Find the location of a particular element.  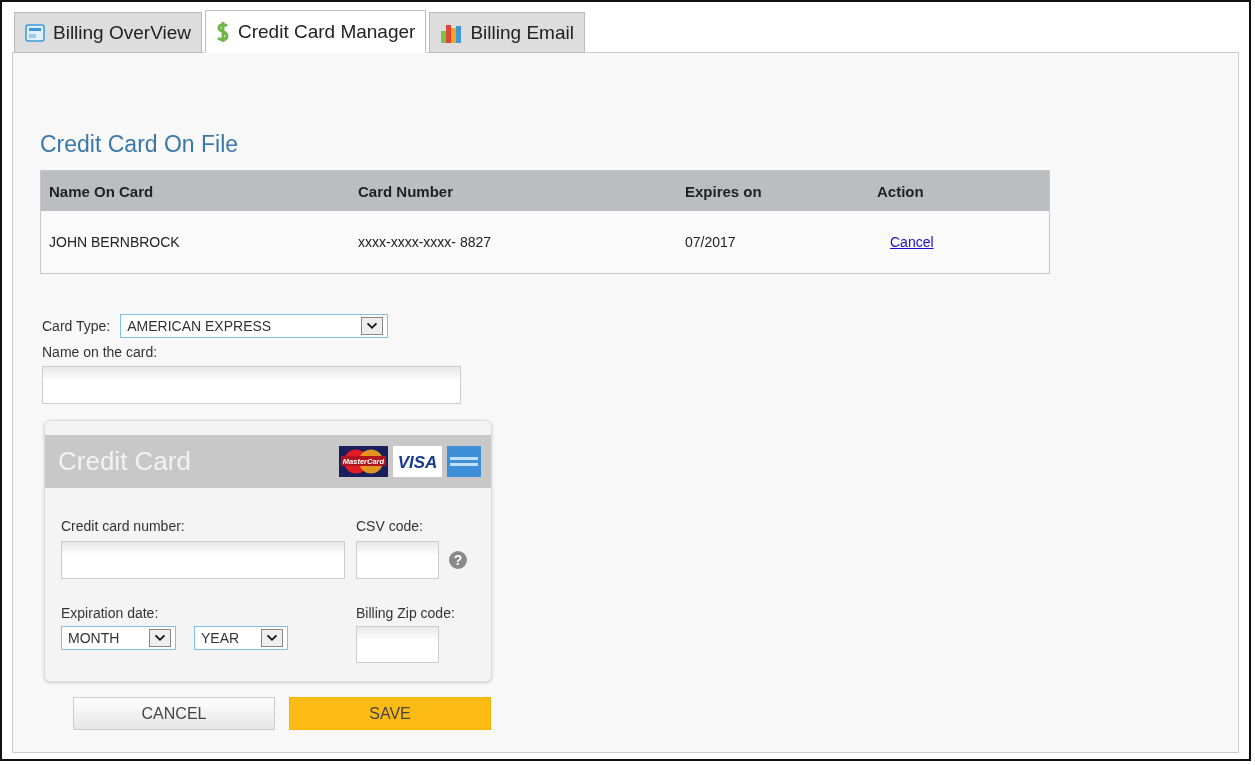

column-header: Card Number is located at coordinates (406, 191).